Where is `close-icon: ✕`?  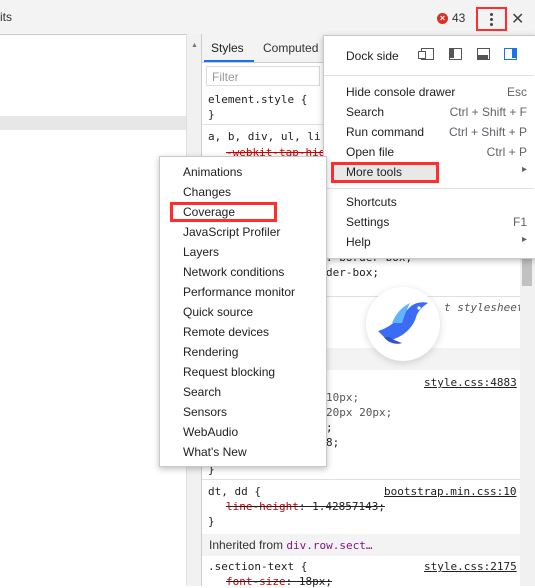 close-icon: ✕ is located at coordinates (517, 19).